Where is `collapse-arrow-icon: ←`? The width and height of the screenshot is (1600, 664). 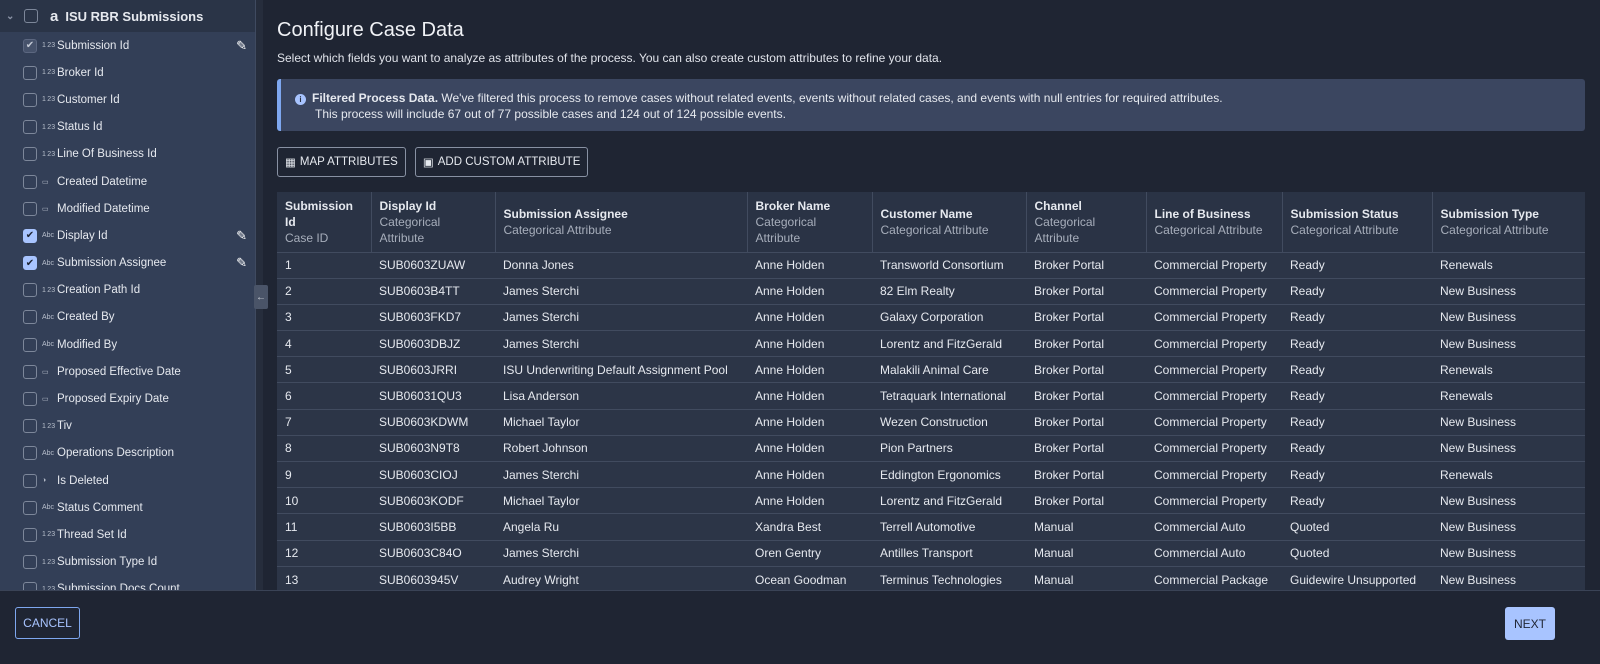 collapse-arrow-icon: ← is located at coordinates (261, 297).